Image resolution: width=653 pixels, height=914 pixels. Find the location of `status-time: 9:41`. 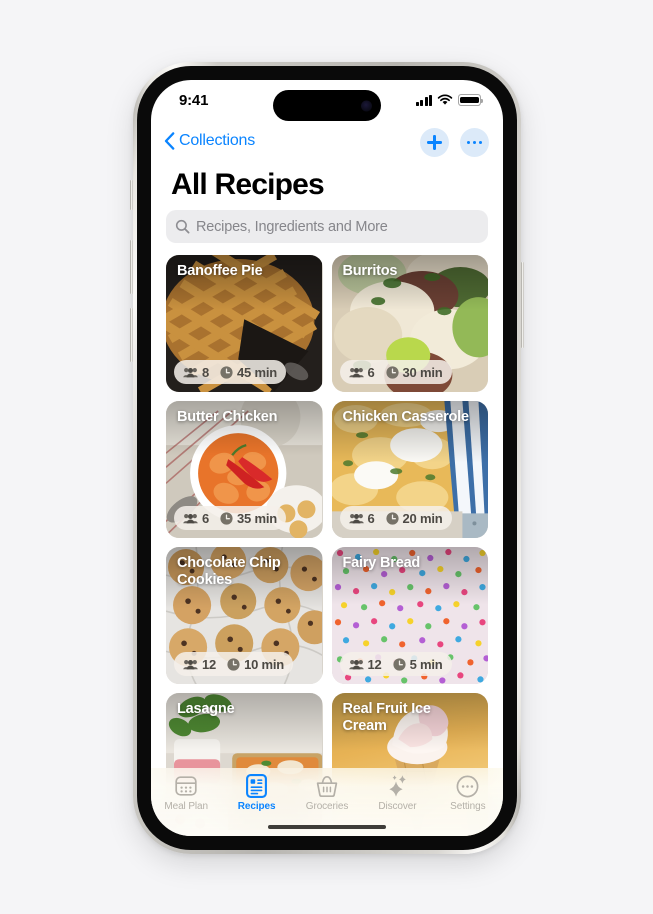

status-time: 9:41 is located at coordinates (194, 100).